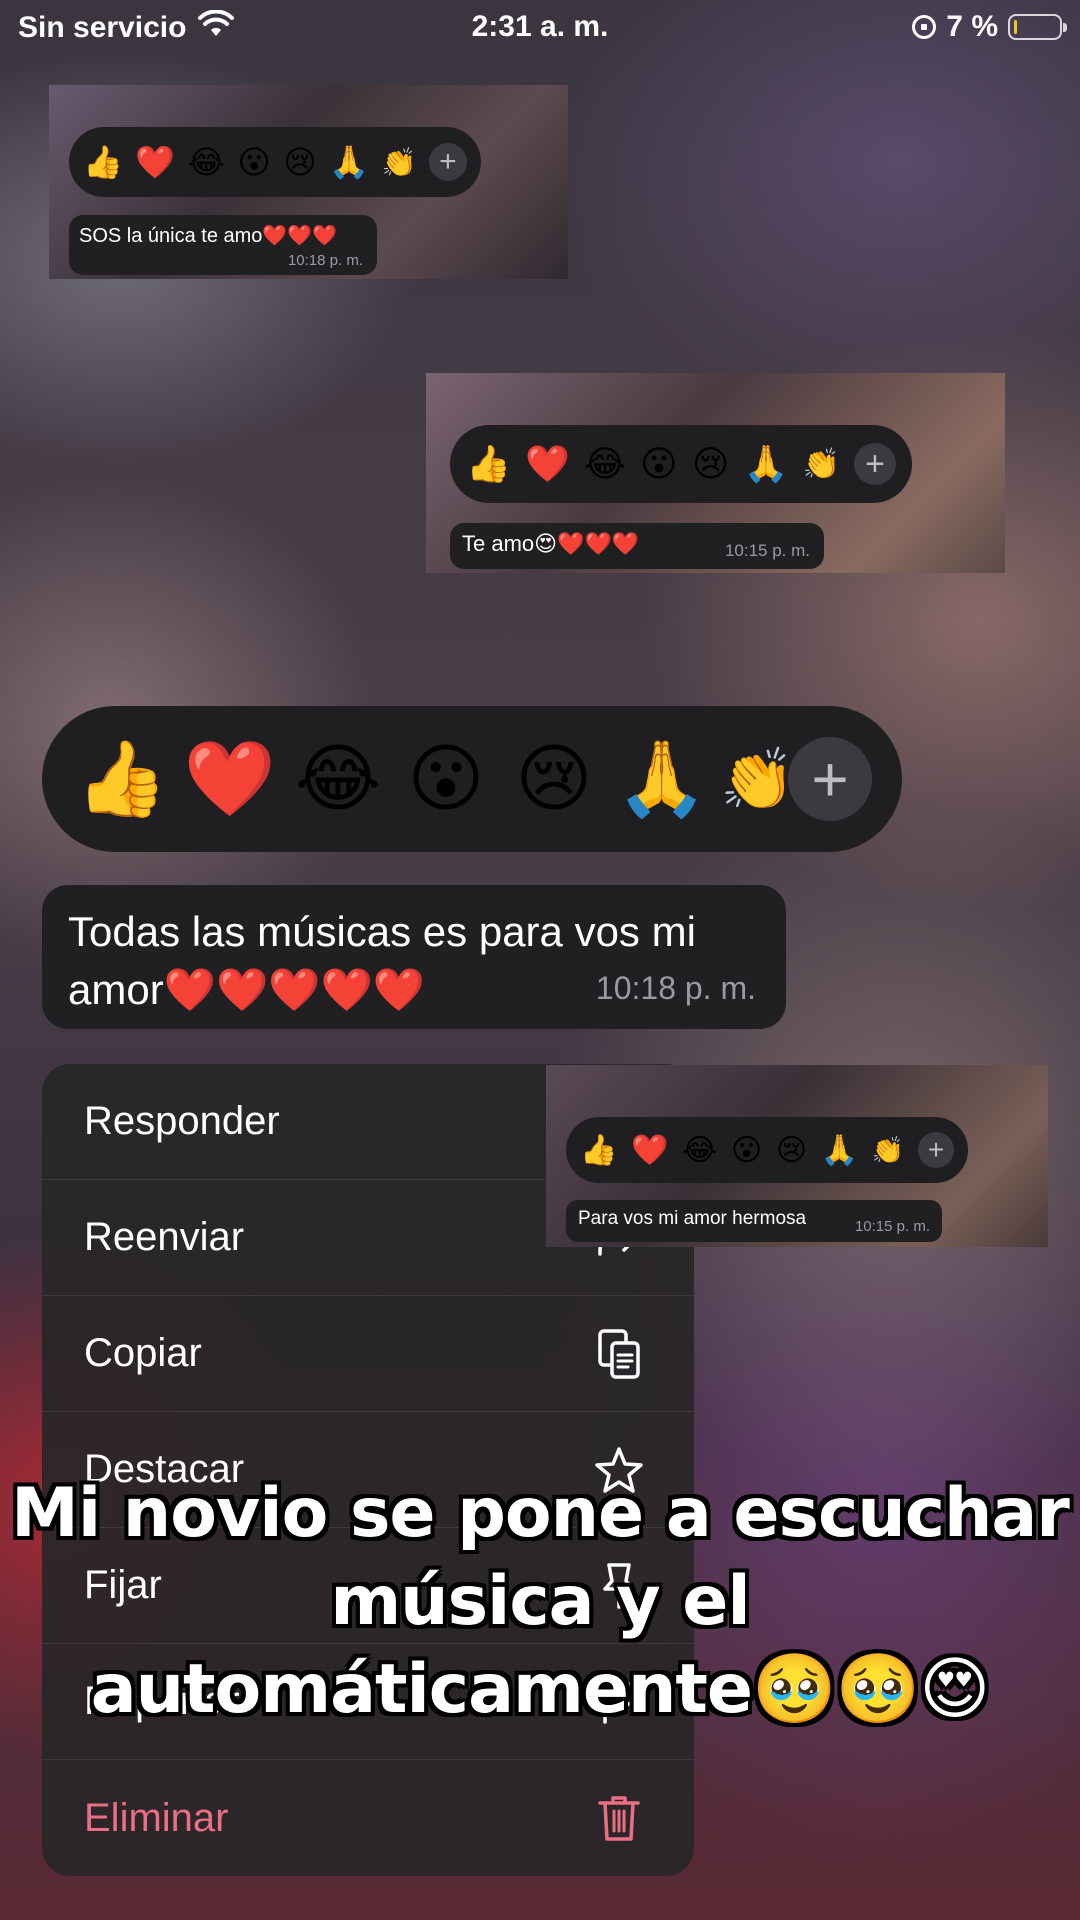 The height and width of the screenshot is (1920, 1080). I want to click on battery-percent: 7 %, so click(972, 26).